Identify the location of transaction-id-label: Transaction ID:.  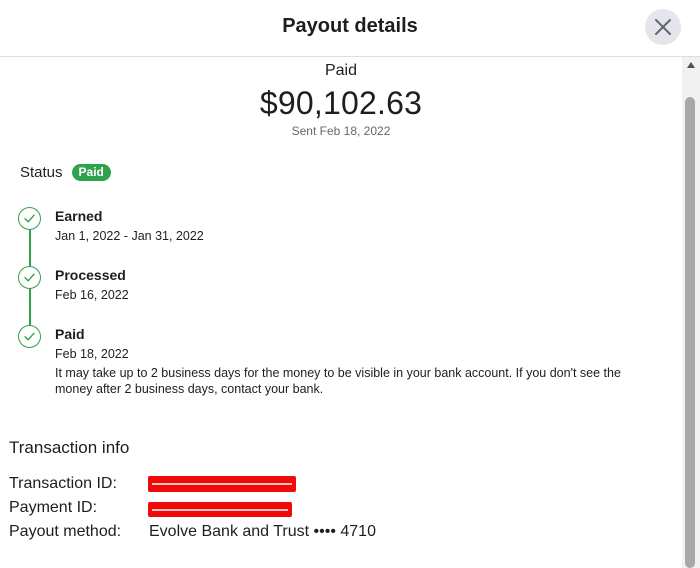
(63, 483).